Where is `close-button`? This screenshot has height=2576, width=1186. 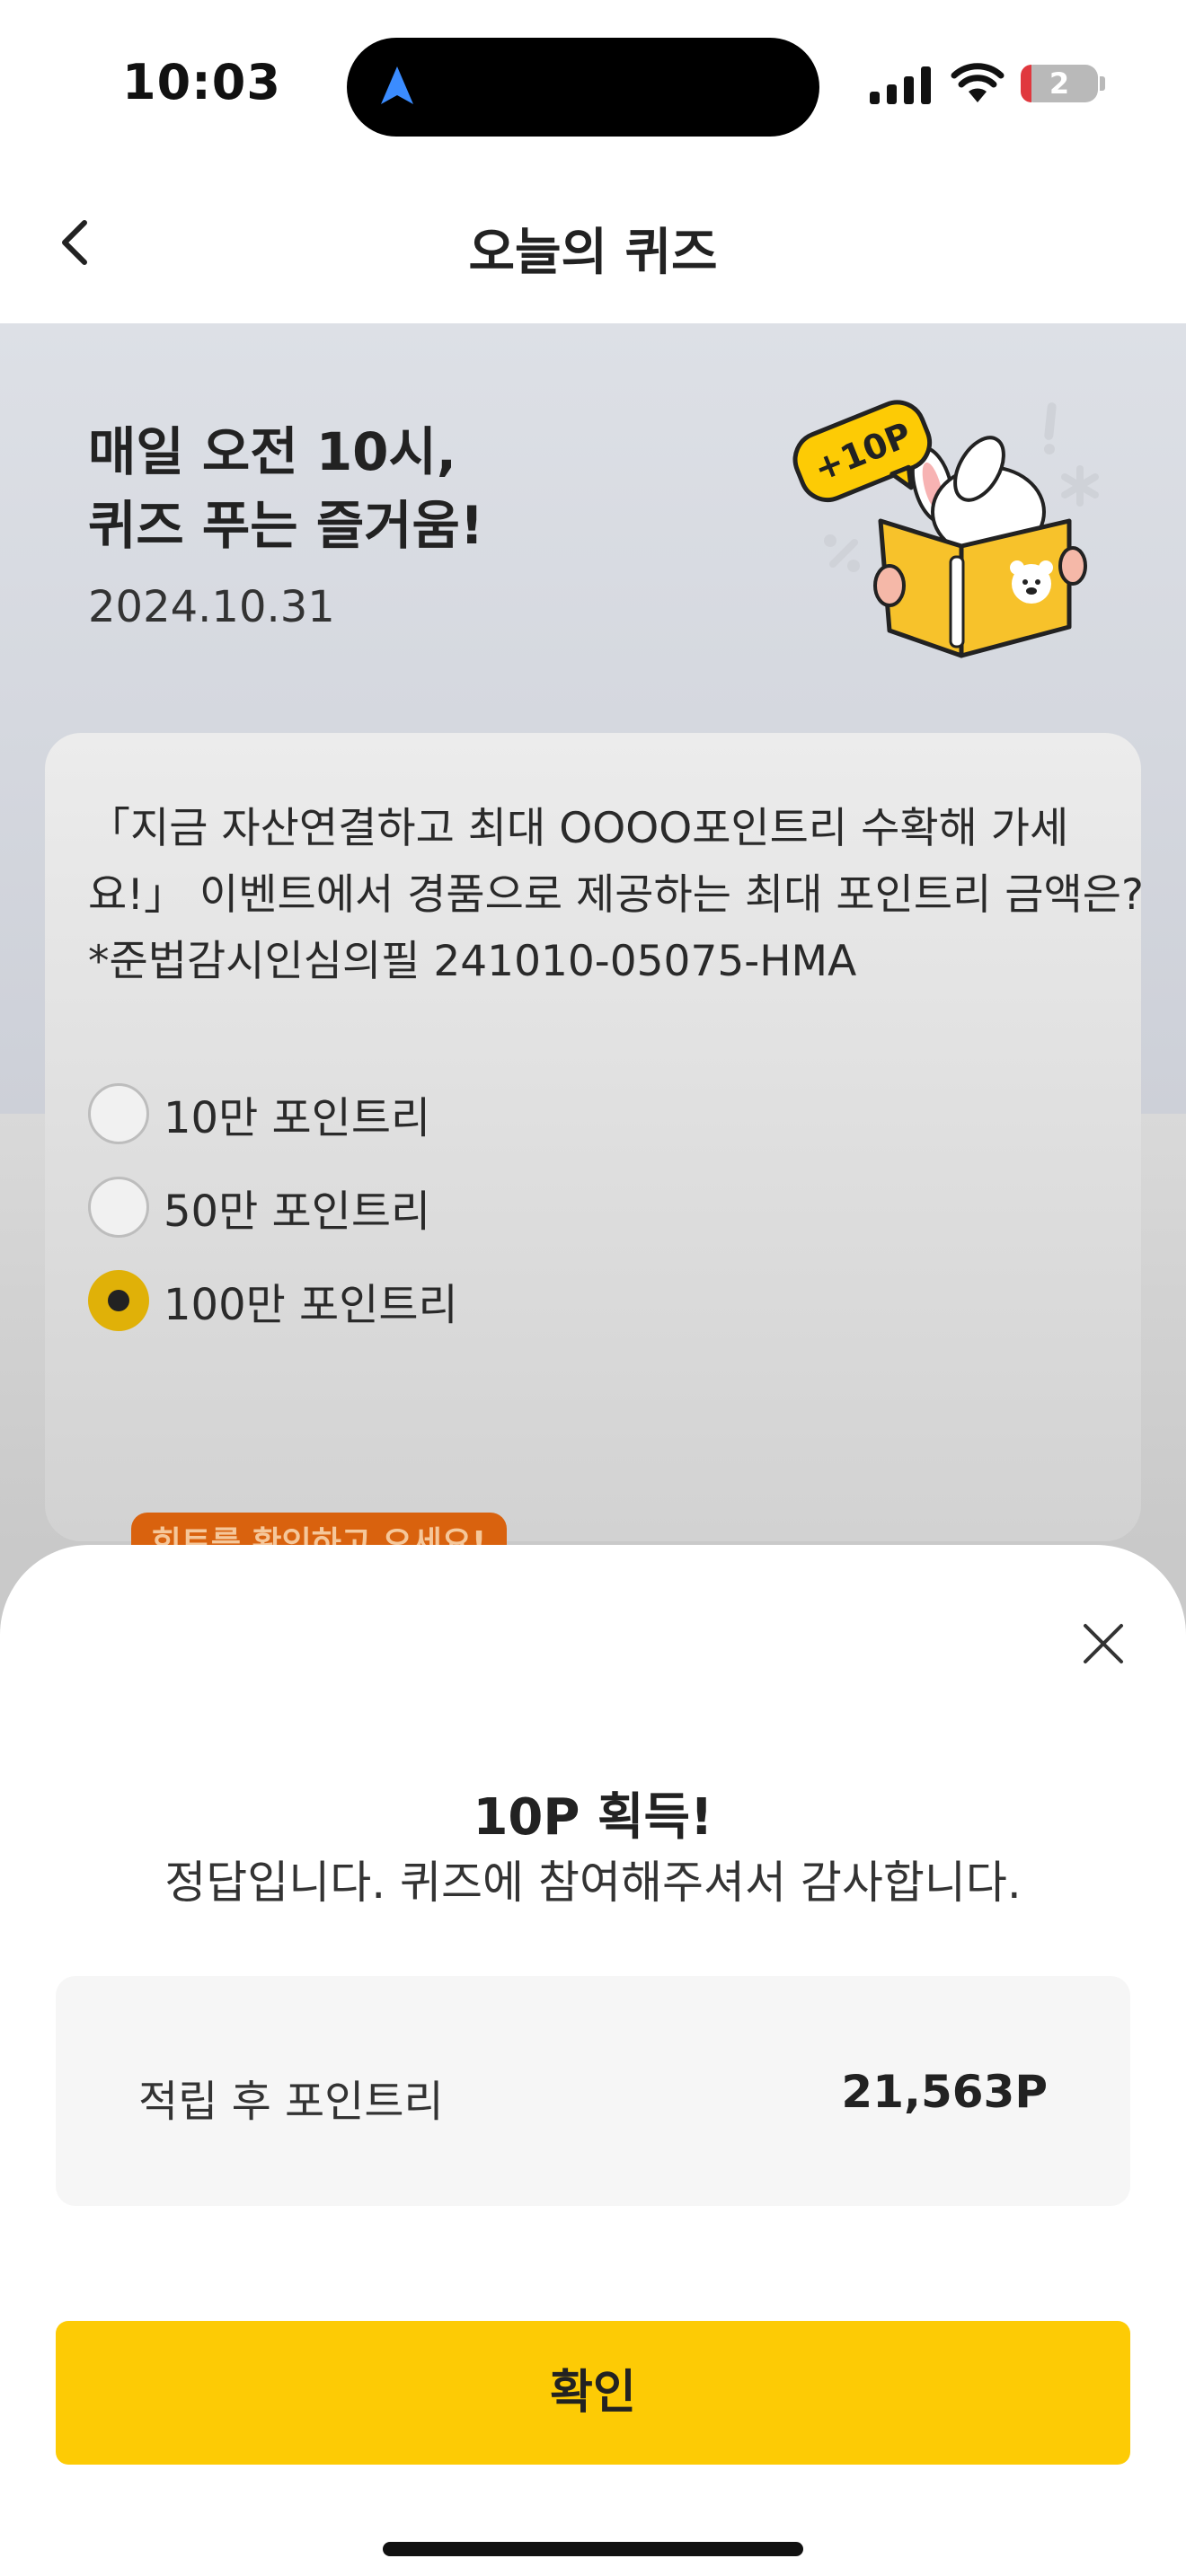
close-button is located at coordinates (1103, 1644).